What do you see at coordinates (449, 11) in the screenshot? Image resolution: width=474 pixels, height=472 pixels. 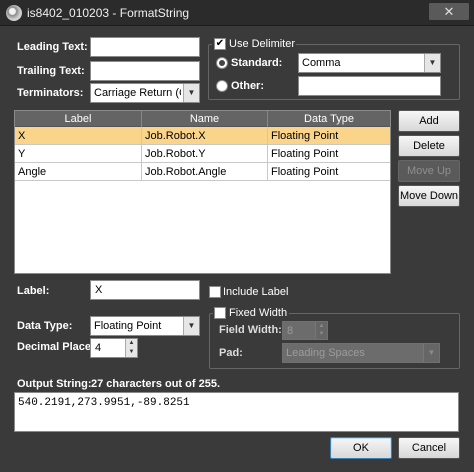 I see `close-button: ✕` at bounding box center [449, 11].